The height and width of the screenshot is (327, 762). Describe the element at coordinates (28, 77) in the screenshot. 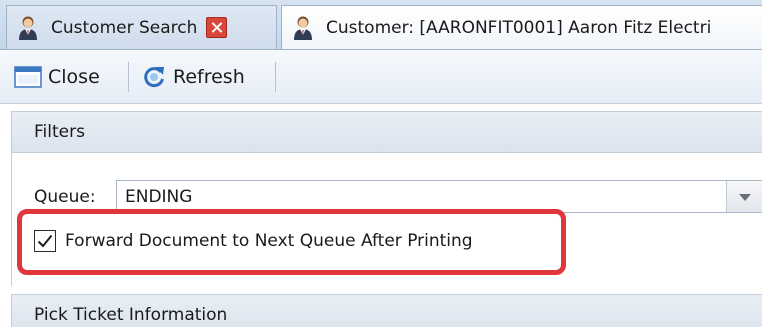

I see `window-icon` at that location.